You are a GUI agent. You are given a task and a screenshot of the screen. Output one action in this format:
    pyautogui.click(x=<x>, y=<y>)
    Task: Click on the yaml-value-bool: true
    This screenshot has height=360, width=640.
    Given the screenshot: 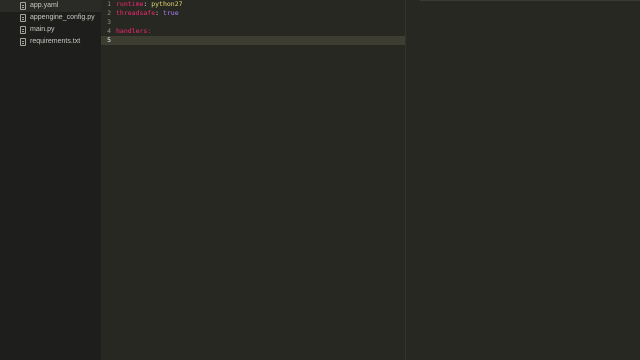 What is the action you would take?
    pyautogui.click(x=170, y=13)
    